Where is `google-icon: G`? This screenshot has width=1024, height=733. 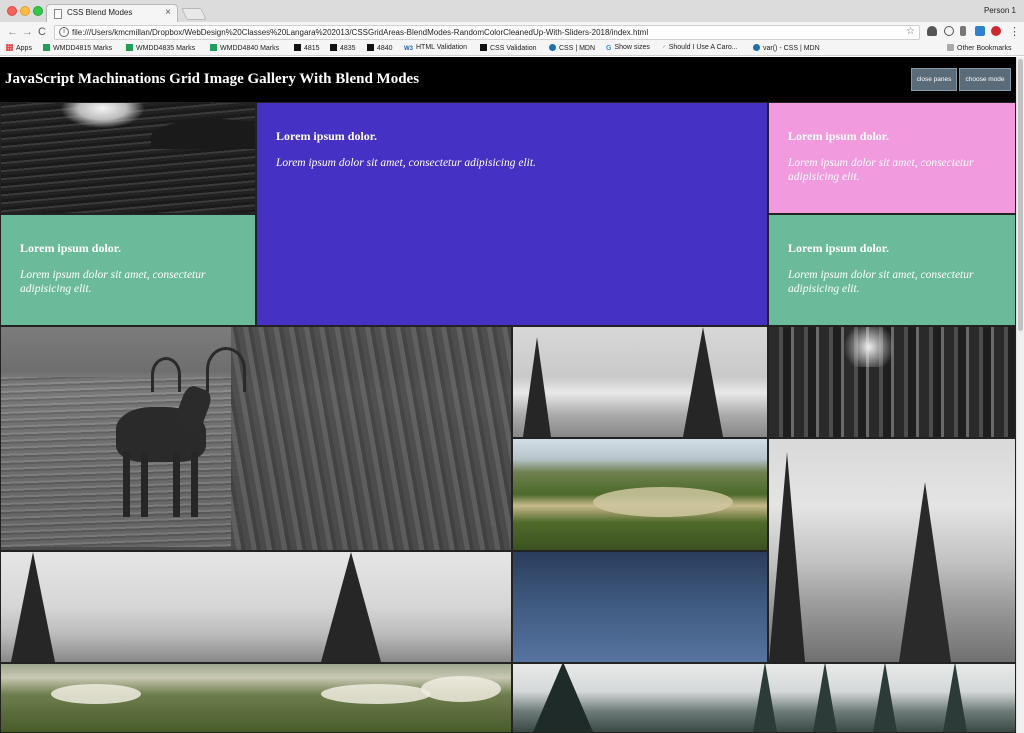 google-icon: G is located at coordinates (609, 48).